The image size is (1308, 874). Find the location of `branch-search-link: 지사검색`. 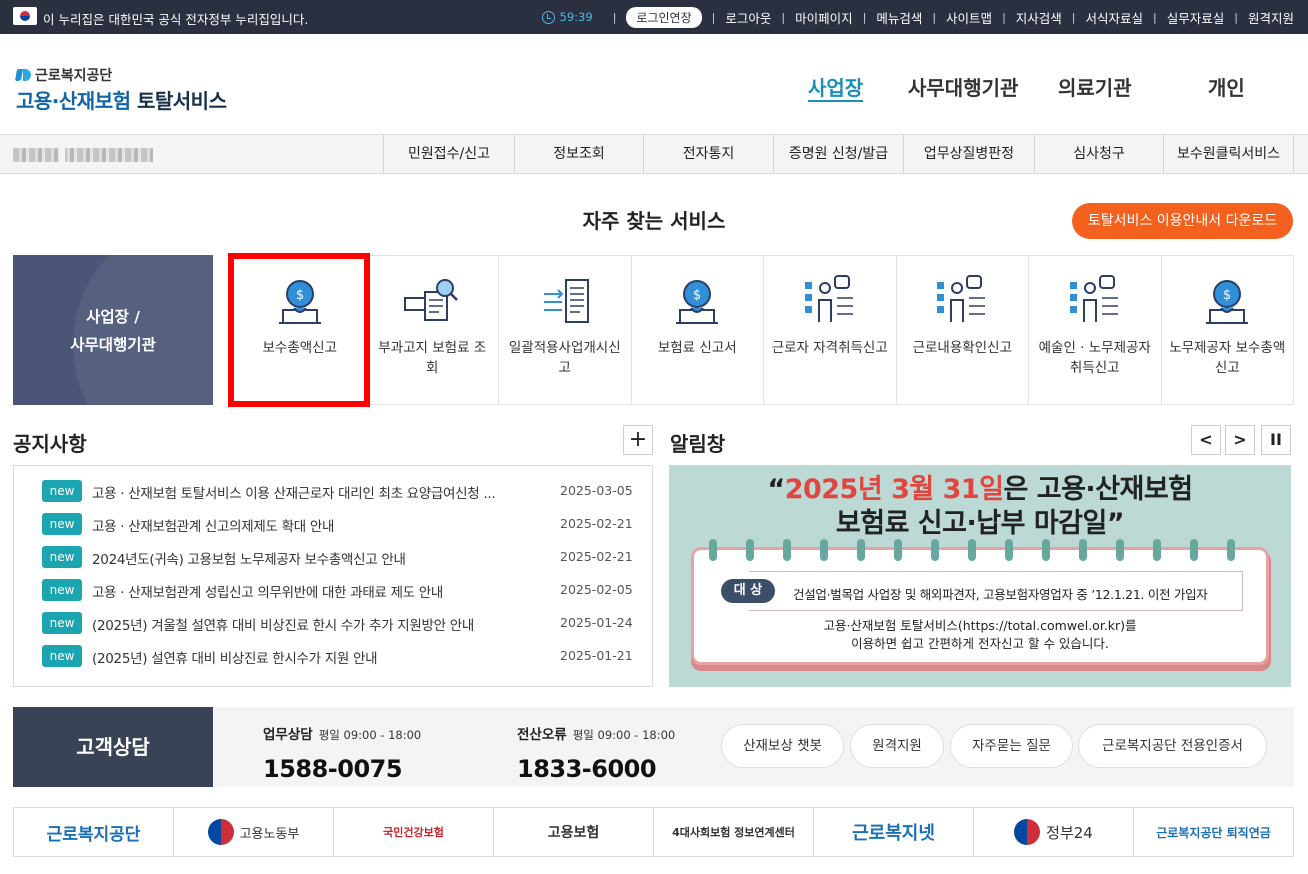

branch-search-link: 지사검색 is located at coordinates (1039, 17).